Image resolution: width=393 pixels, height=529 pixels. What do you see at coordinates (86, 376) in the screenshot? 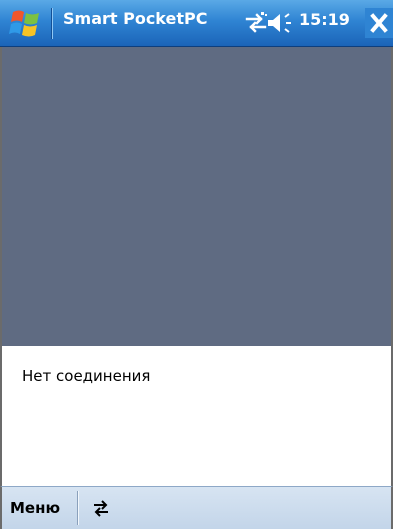
I see `connection-status-text: Нет соединения` at bounding box center [86, 376].